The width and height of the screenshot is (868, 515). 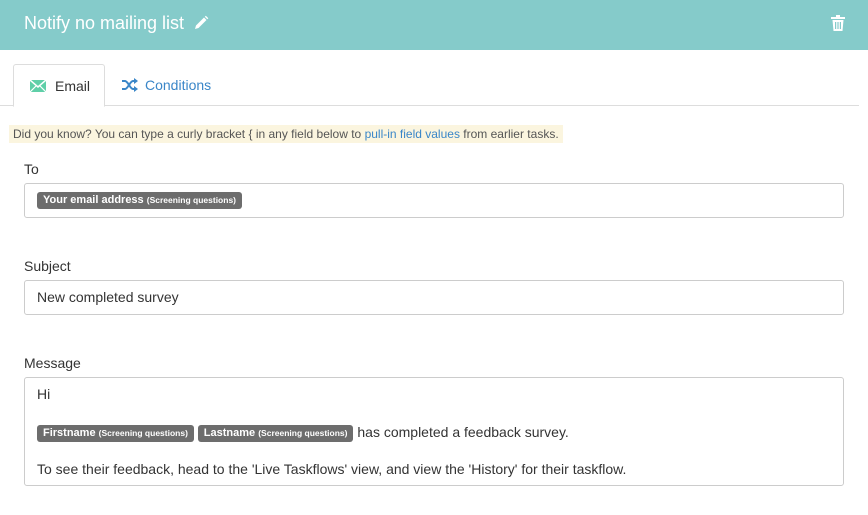 I want to click on tab-conditions-label: Conditions, so click(x=178, y=85).